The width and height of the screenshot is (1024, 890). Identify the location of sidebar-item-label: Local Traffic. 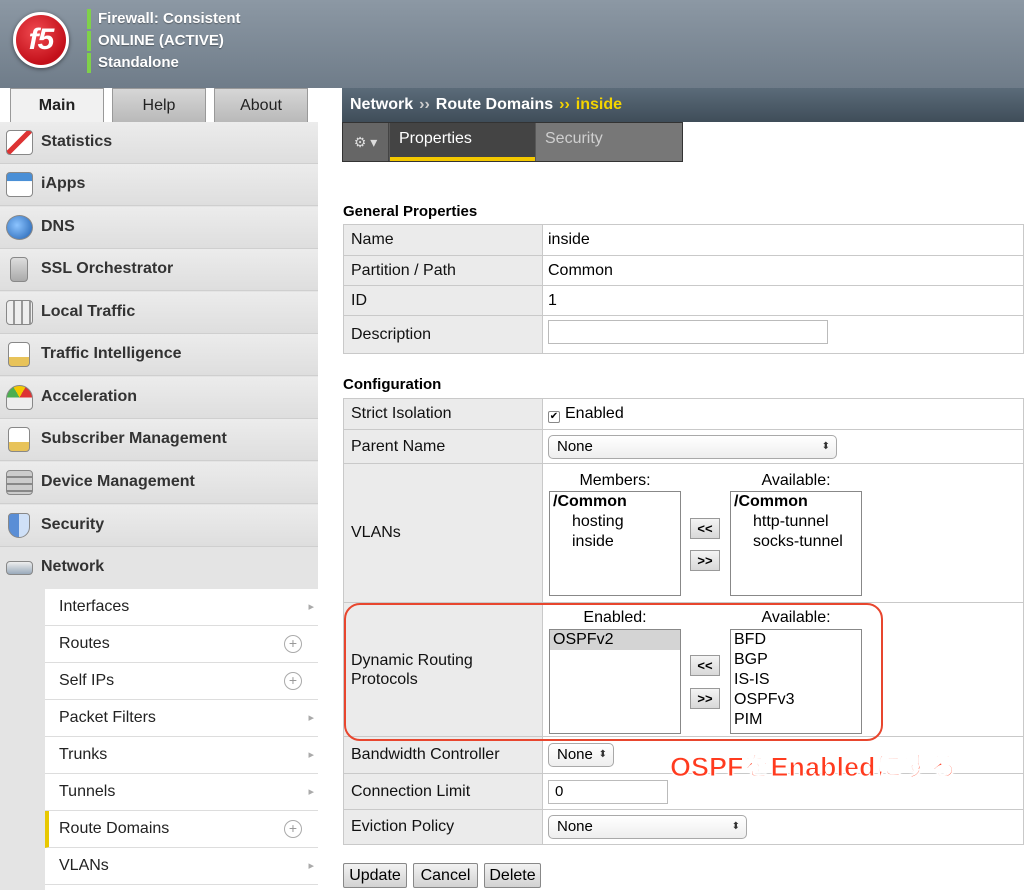
(88, 311).